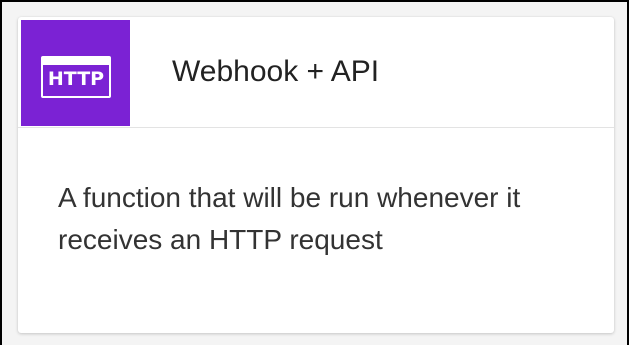 Image resolution: width=634 pixels, height=345 pixels. I want to click on http-icon: HTTP, so click(76, 77).